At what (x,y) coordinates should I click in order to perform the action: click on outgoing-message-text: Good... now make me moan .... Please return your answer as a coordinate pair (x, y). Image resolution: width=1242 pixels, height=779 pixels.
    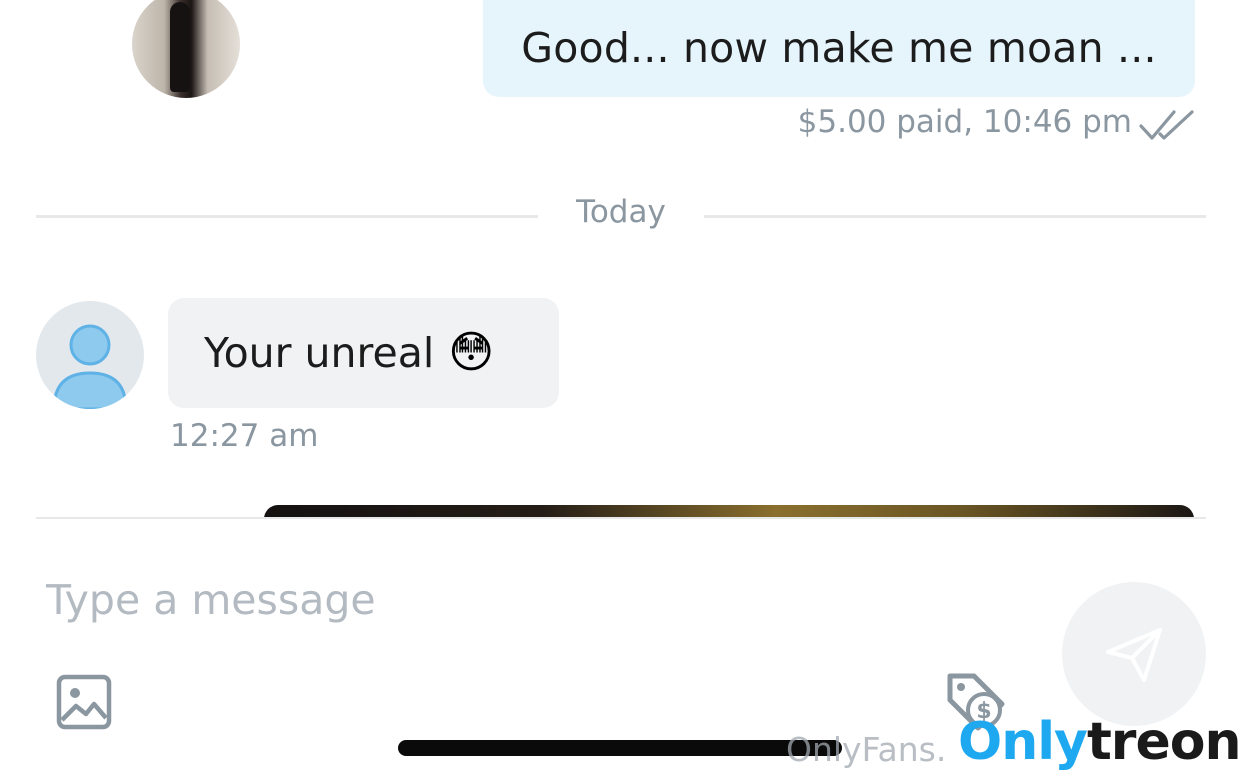
    Looking at the image, I should click on (839, 47).